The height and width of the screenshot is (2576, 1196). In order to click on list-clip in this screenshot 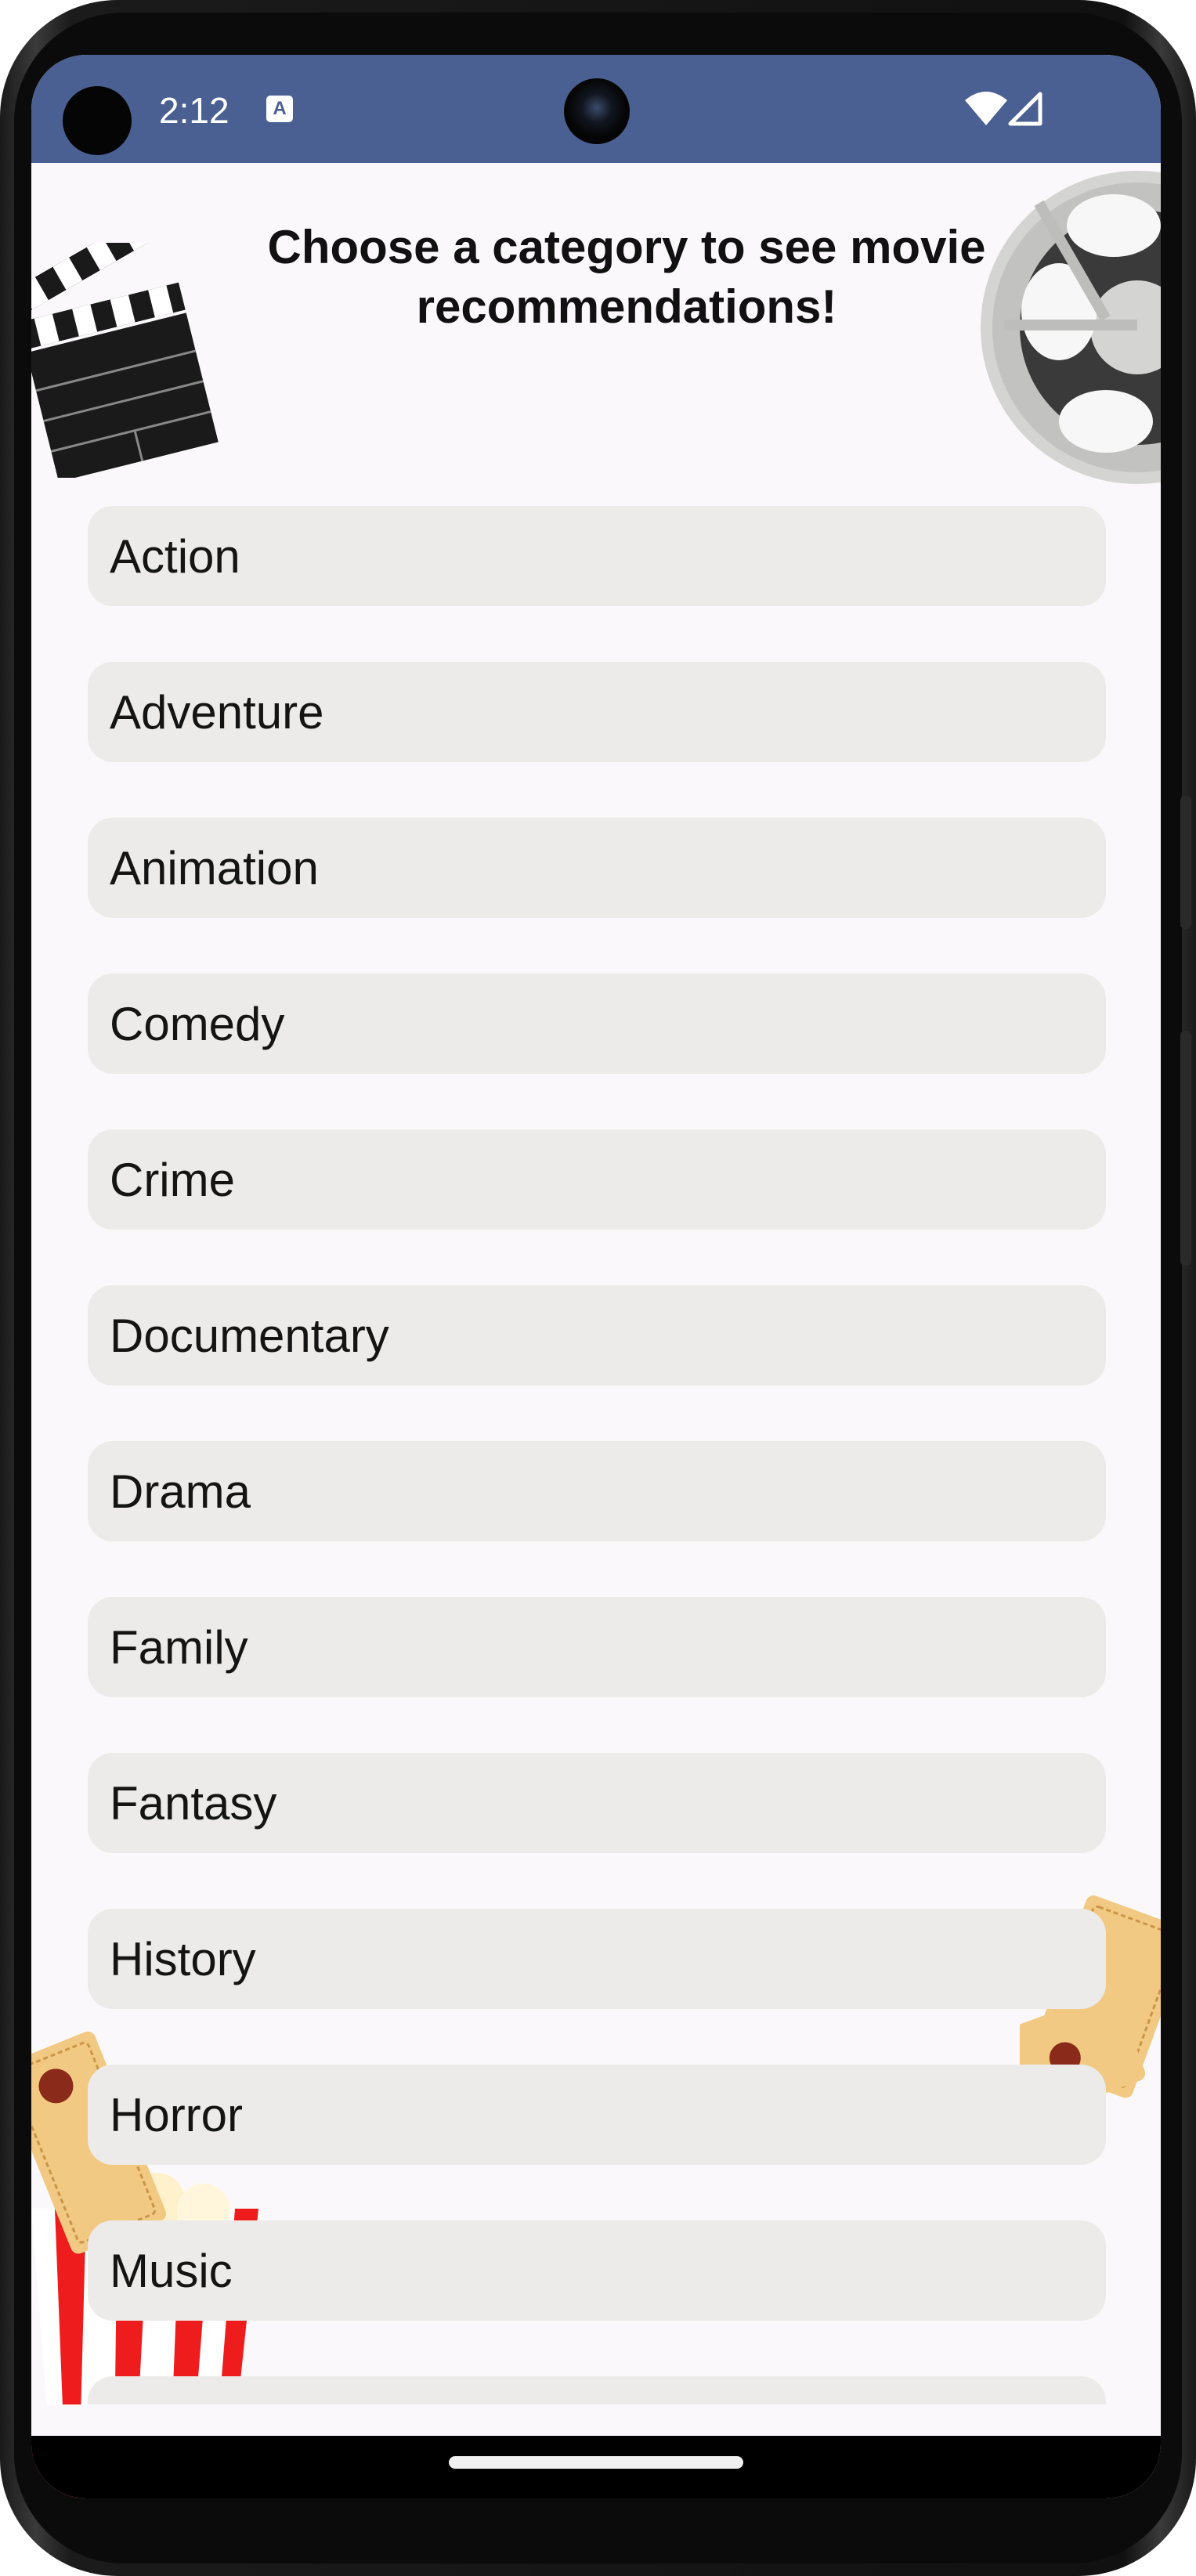, I will do `click(596, 2420)`.